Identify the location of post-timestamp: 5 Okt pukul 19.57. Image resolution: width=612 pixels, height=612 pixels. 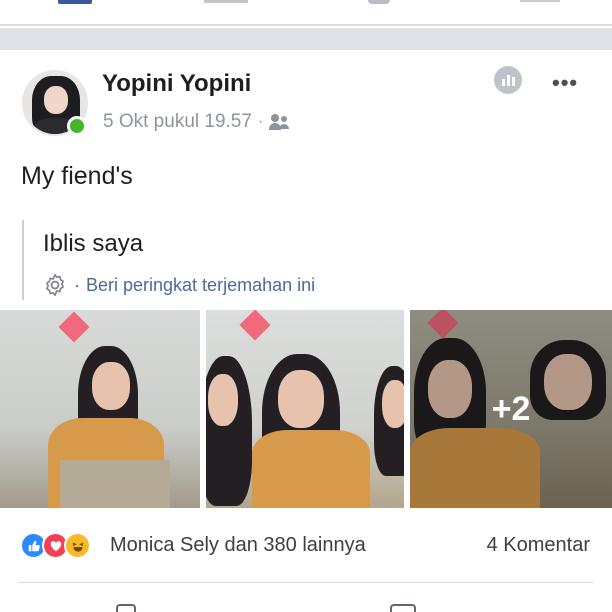
(177, 122).